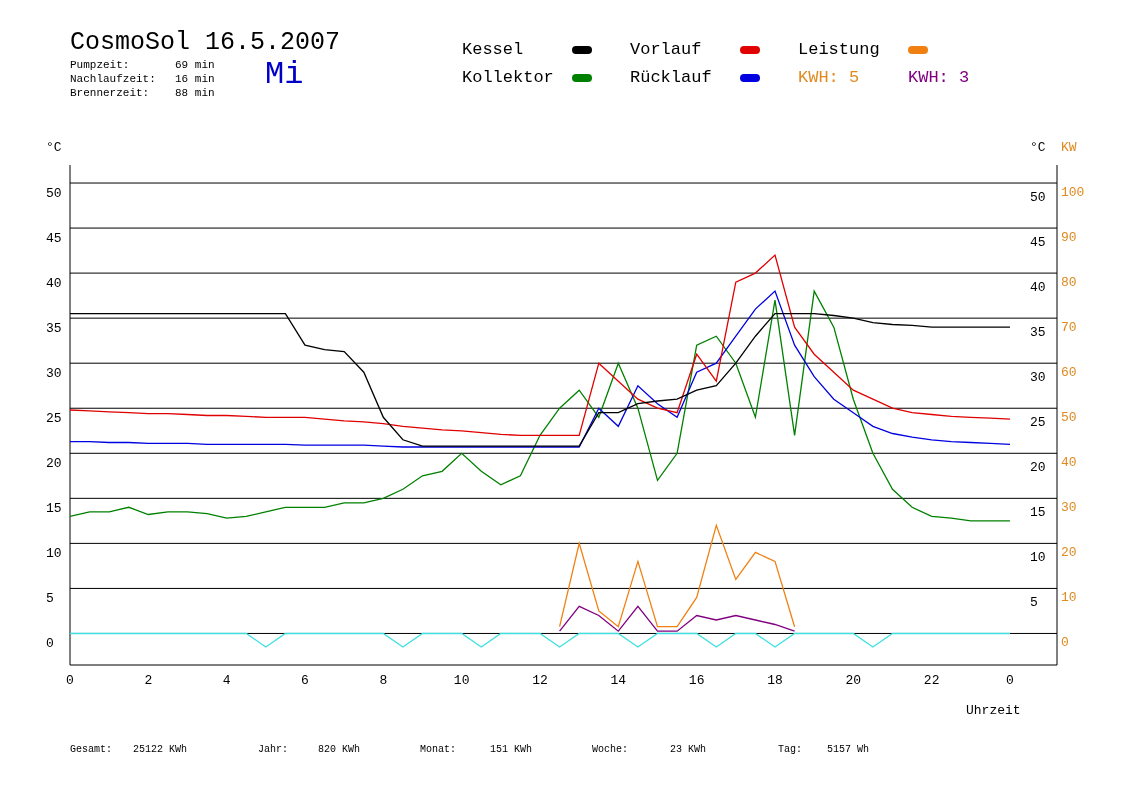  Describe the element at coordinates (160, 749) in the screenshot. I see `total-value: 25122 KWh` at that location.